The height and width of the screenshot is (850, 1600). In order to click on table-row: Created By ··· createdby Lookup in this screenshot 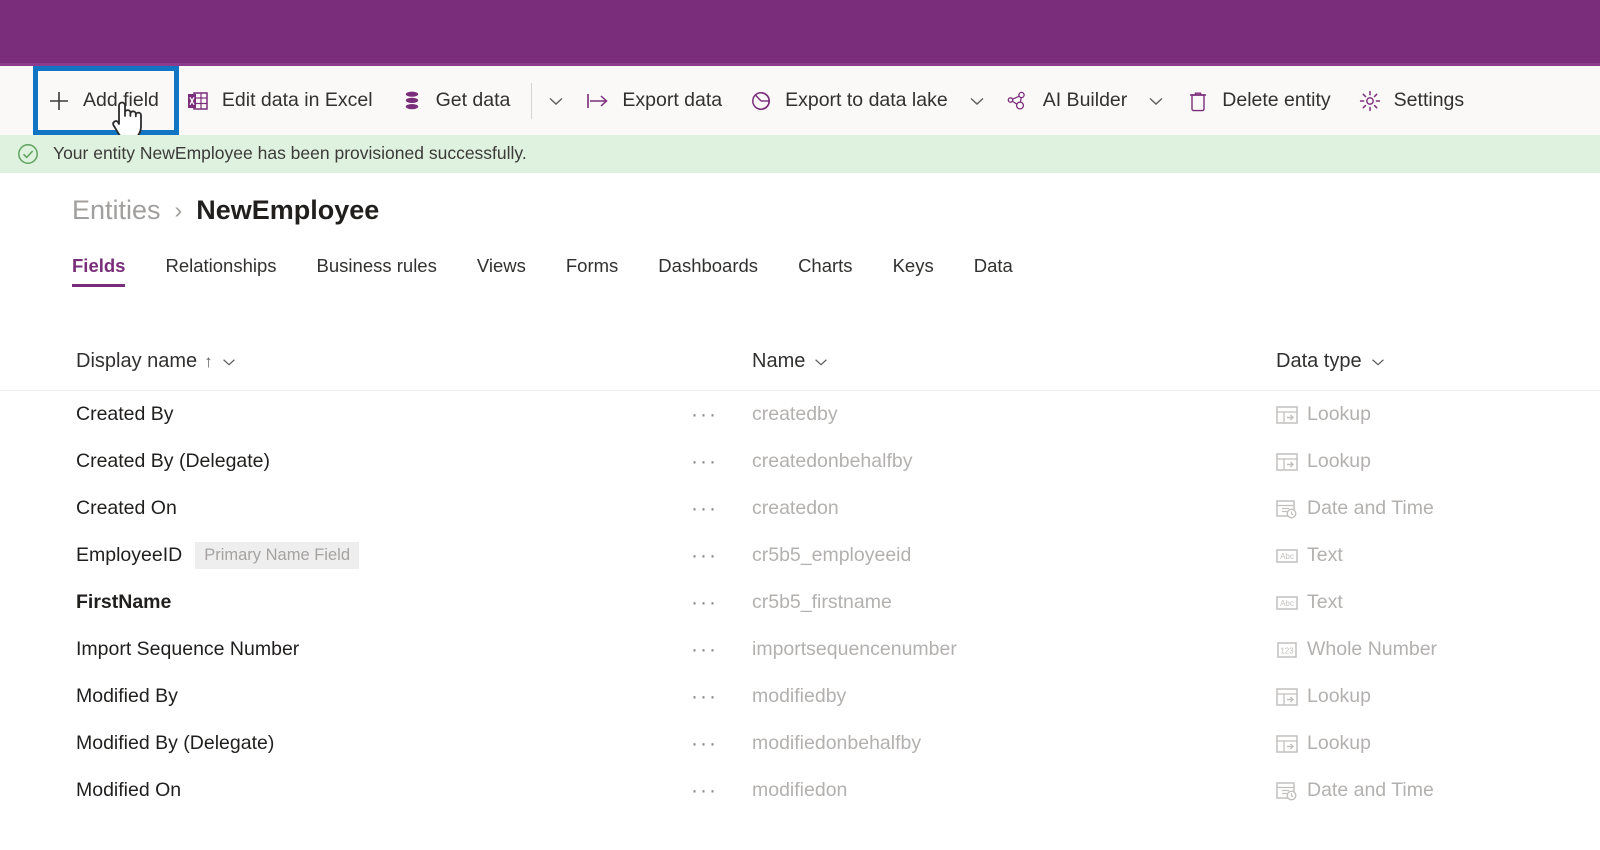, I will do `click(800, 414)`.